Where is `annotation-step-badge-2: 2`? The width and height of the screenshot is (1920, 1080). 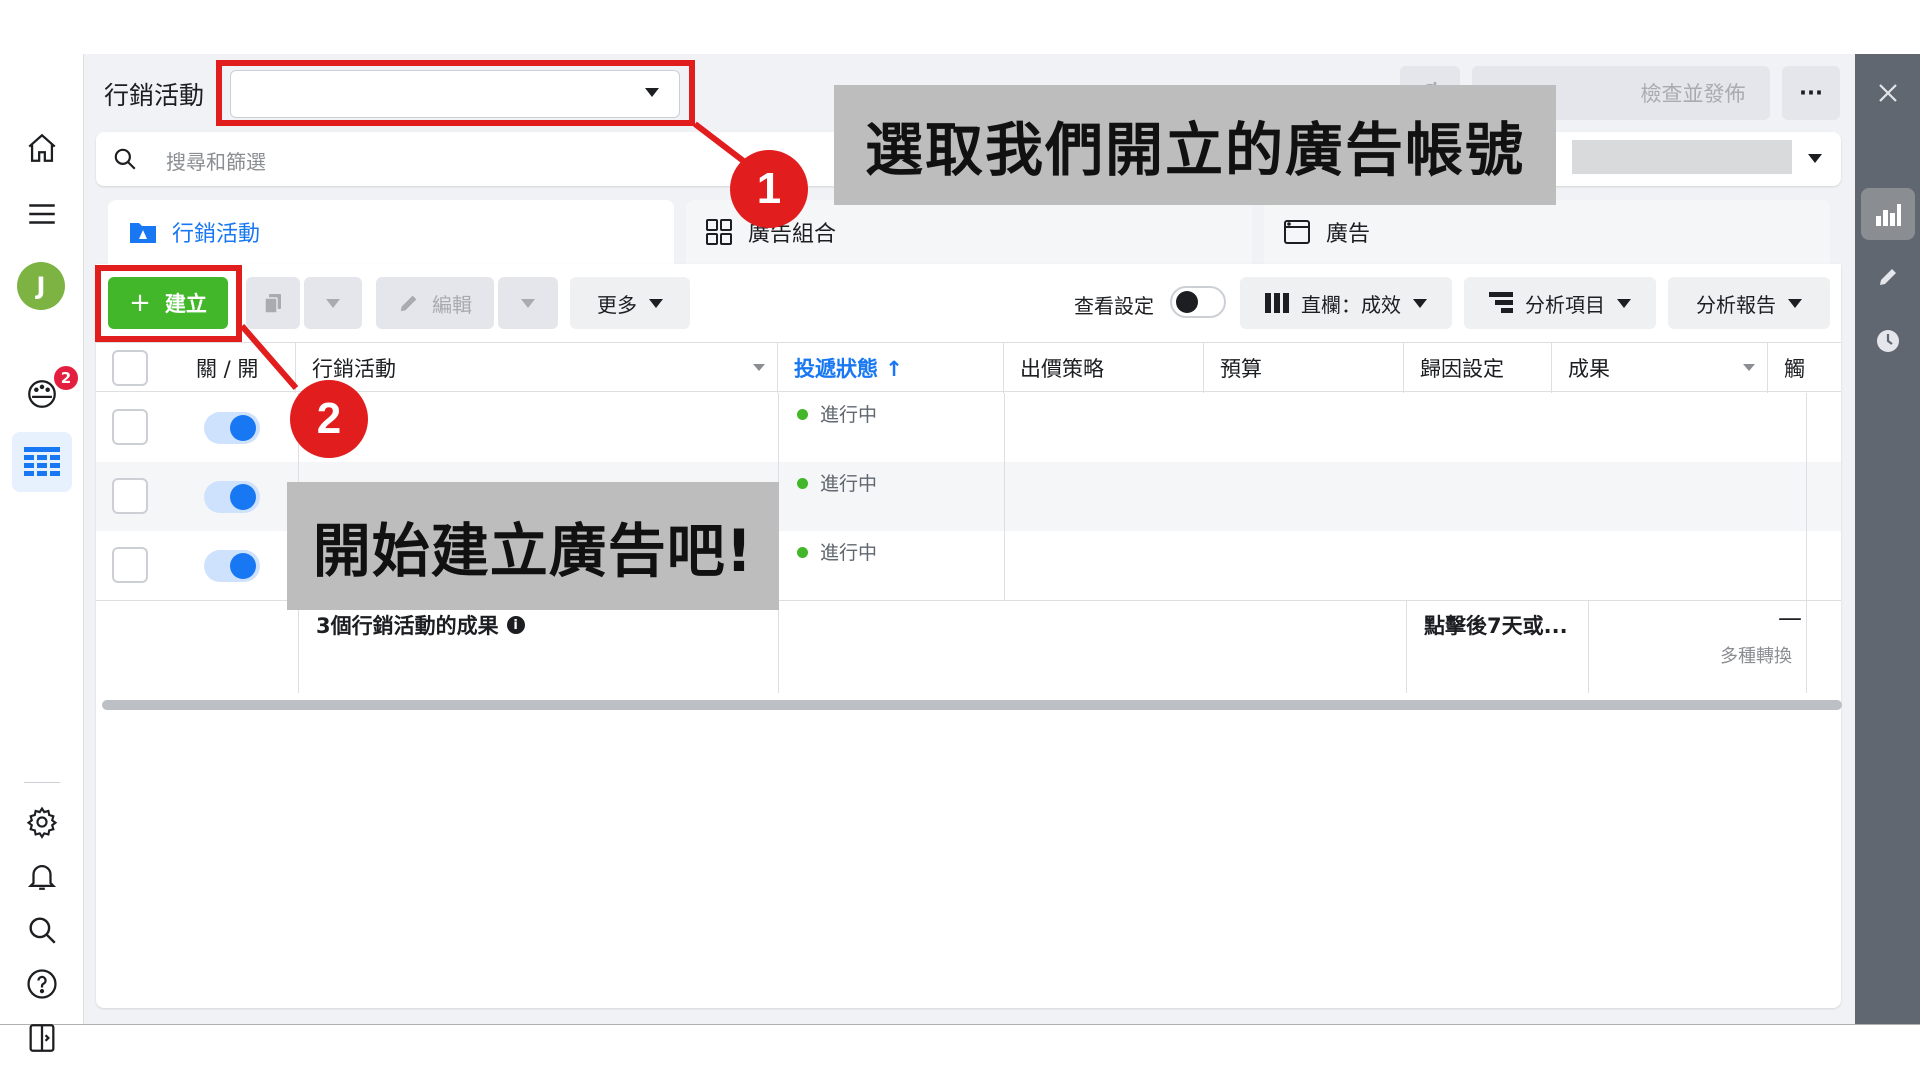
annotation-step-badge-2: 2 is located at coordinates (329, 419).